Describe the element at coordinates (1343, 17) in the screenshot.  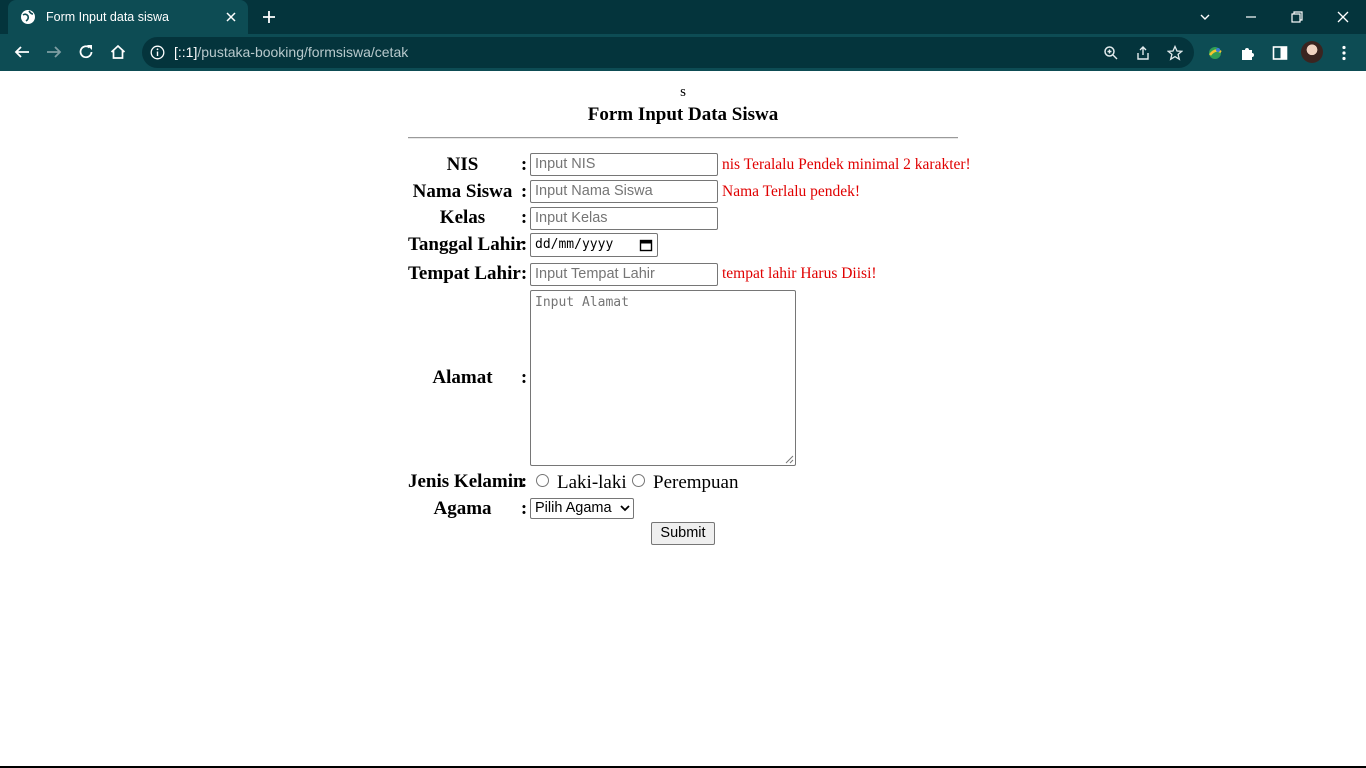
I see `close-window-icon` at that location.